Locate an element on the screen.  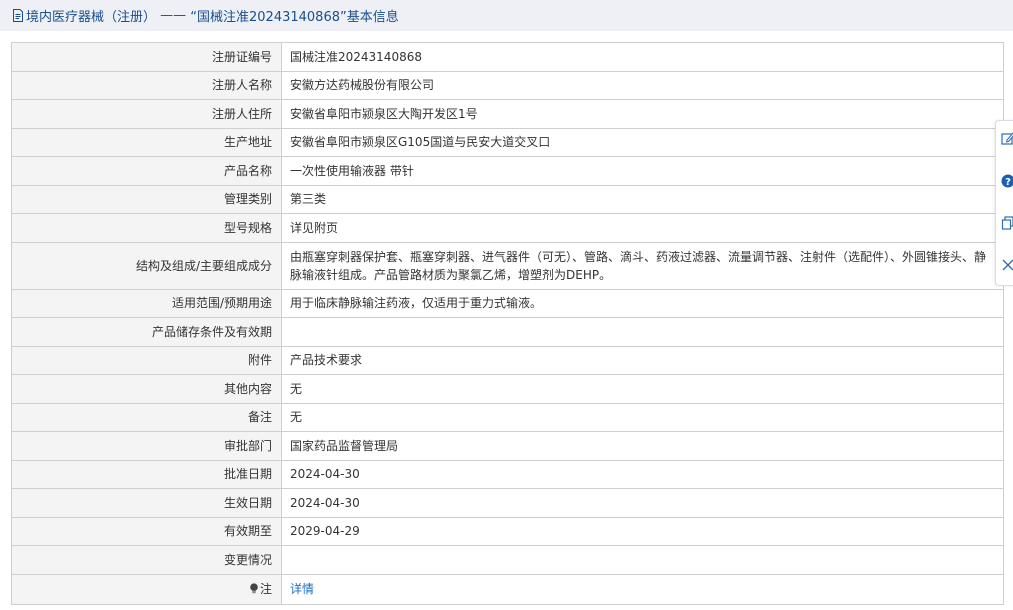
table-row: 注册证编号 国械注准20243140868 is located at coordinates (507, 57).